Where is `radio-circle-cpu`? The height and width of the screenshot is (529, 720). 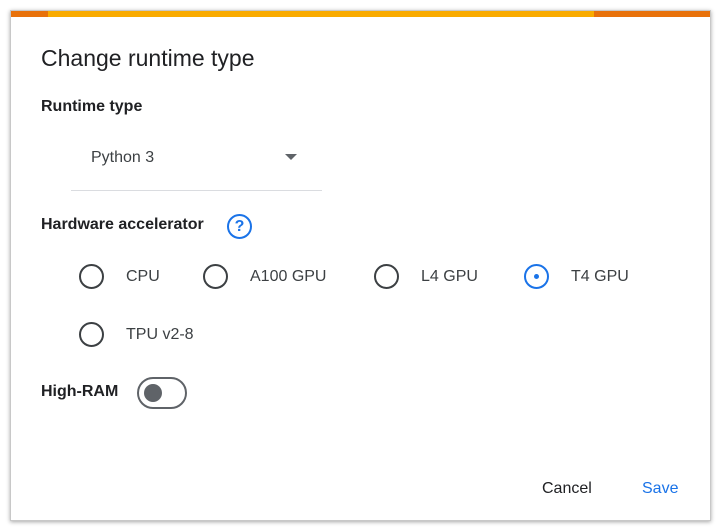 radio-circle-cpu is located at coordinates (91, 276).